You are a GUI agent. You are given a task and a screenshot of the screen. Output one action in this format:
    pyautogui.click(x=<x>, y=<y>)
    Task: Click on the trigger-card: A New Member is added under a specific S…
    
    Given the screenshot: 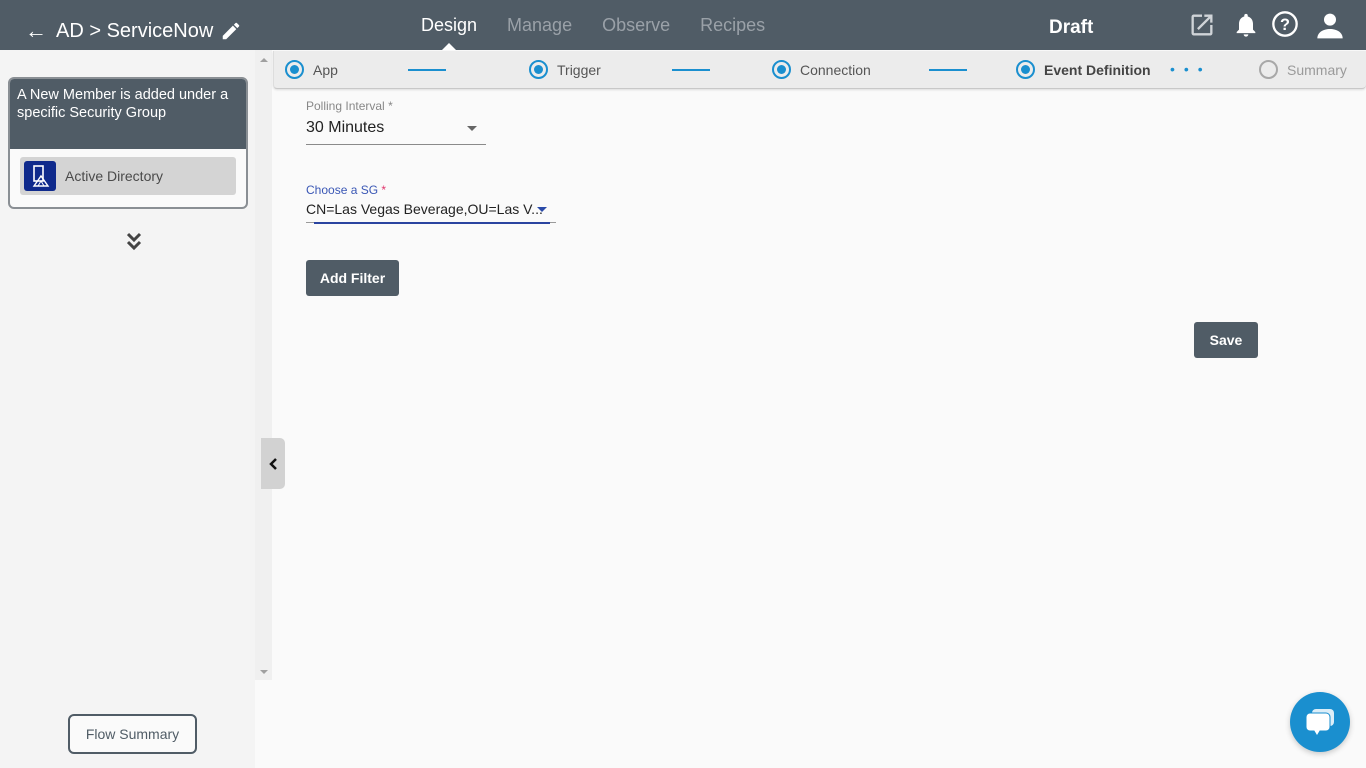 What is the action you would take?
    pyautogui.click(x=128, y=143)
    